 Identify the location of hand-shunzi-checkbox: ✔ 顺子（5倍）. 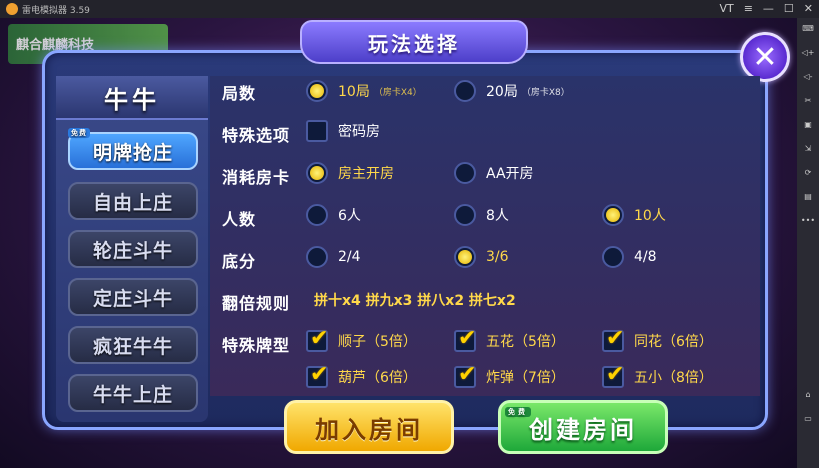
(361, 339).